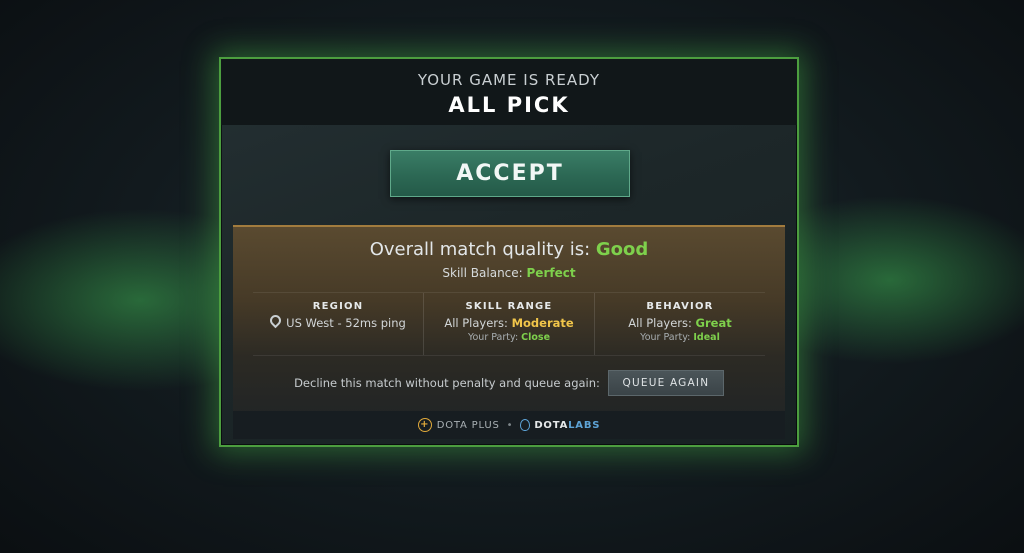 Image resolution: width=1024 pixels, height=553 pixels. I want to click on region-value: US West - 52ms ping, so click(346, 323).